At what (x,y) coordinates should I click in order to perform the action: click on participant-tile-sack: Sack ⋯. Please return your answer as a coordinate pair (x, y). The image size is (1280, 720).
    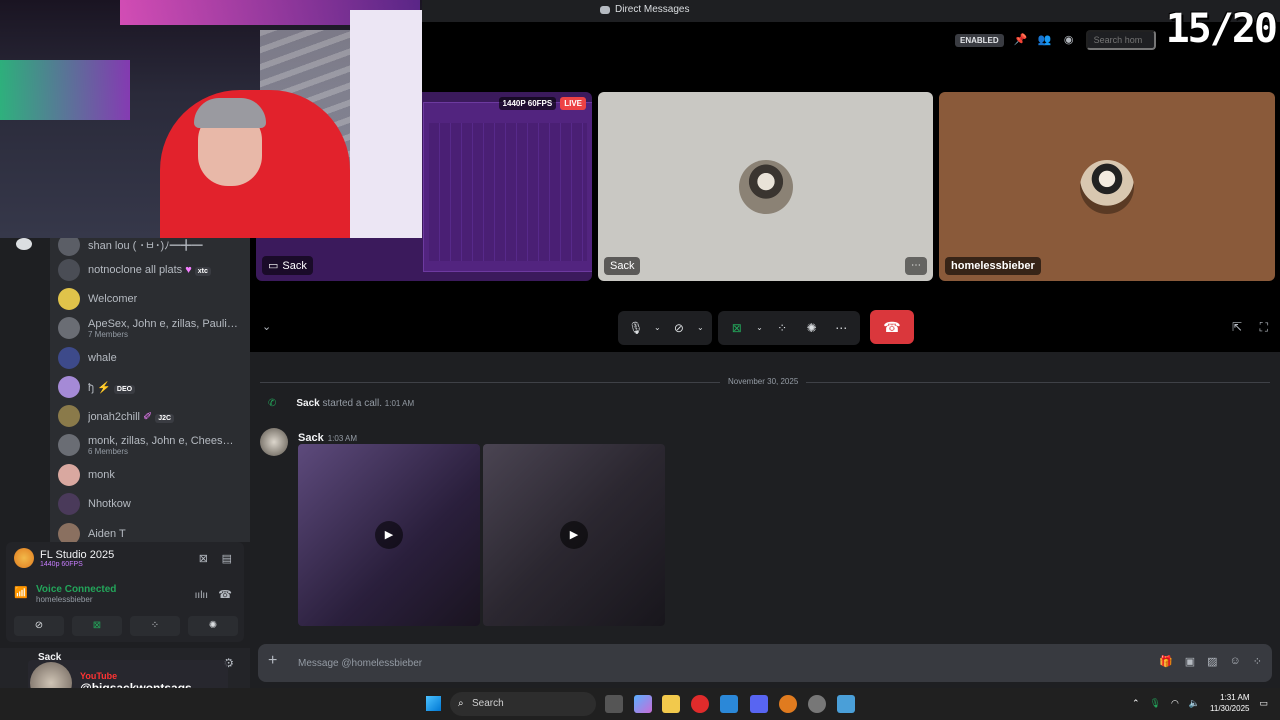
    Looking at the image, I should click on (765, 186).